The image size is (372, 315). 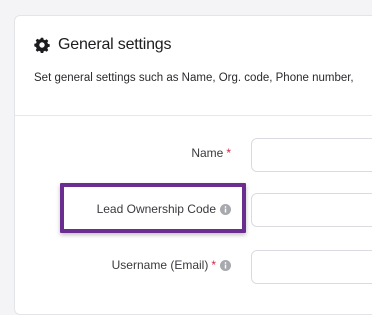 What do you see at coordinates (311, 155) in the screenshot?
I see `name-input` at bounding box center [311, 155].